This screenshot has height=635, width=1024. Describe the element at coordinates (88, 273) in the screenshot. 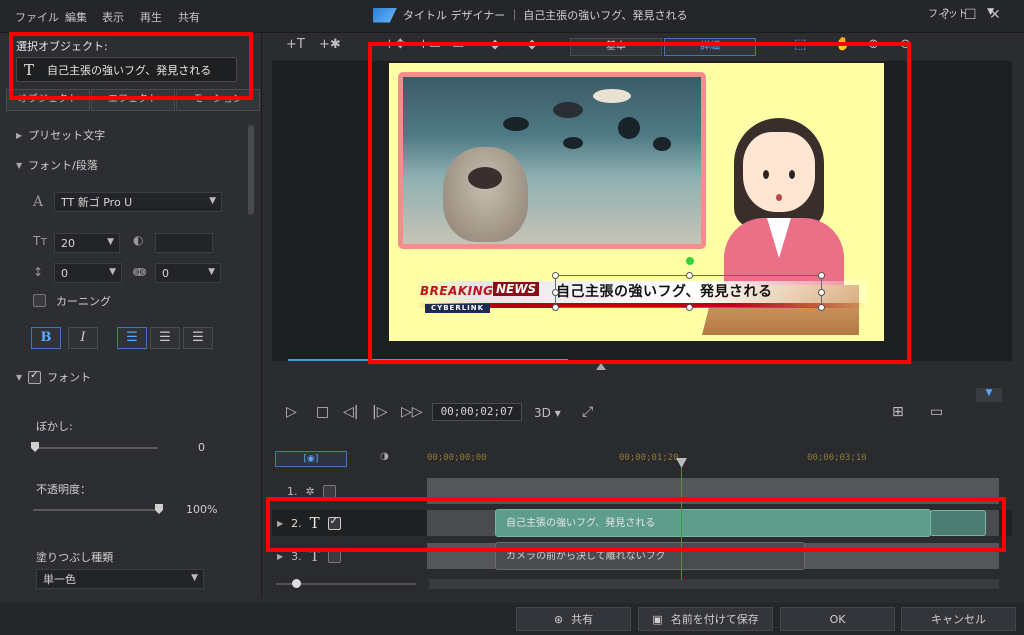

I see `line-spacing-select: 0 ▼` at that location.